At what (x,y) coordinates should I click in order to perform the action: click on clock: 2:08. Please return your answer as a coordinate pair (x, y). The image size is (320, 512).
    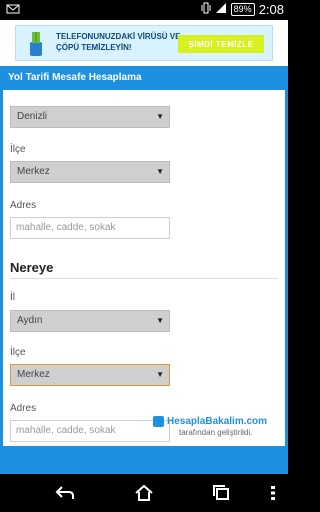
    Looking at the image, I should click on (271, 9).